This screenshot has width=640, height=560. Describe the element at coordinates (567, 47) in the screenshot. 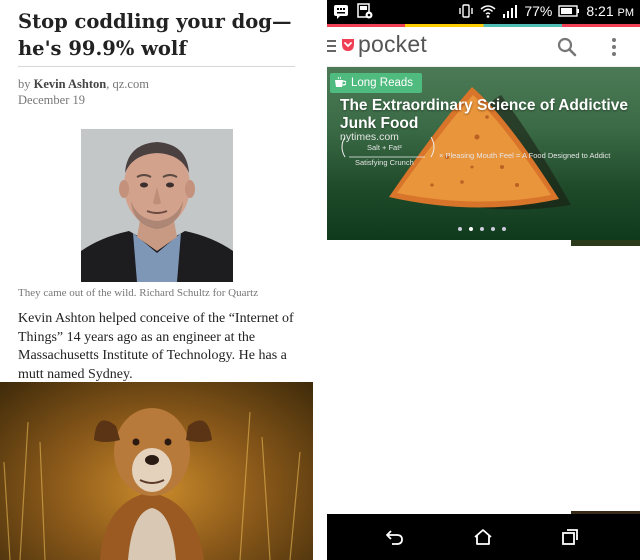

I see `search-icon` at that location.